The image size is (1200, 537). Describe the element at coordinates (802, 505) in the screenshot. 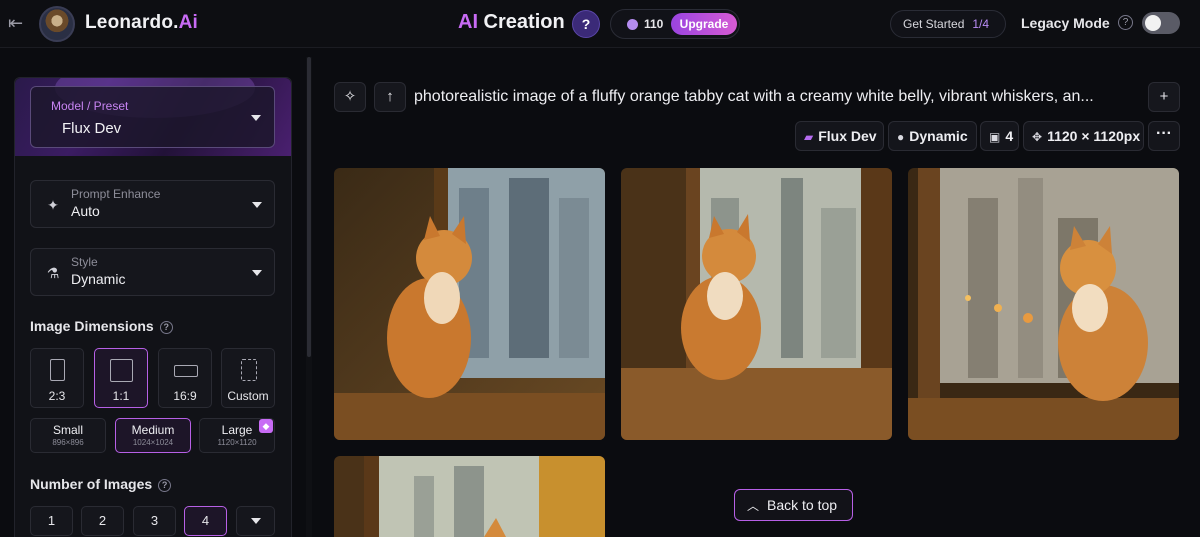

I see `back-to-top-label: Back to top` at that location.